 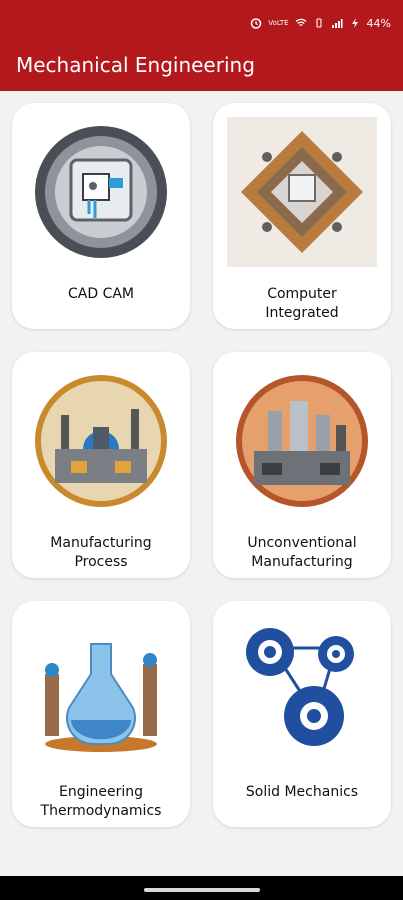 I want to click on card-label: Manufacturing Process, so click(x=101, y=552).